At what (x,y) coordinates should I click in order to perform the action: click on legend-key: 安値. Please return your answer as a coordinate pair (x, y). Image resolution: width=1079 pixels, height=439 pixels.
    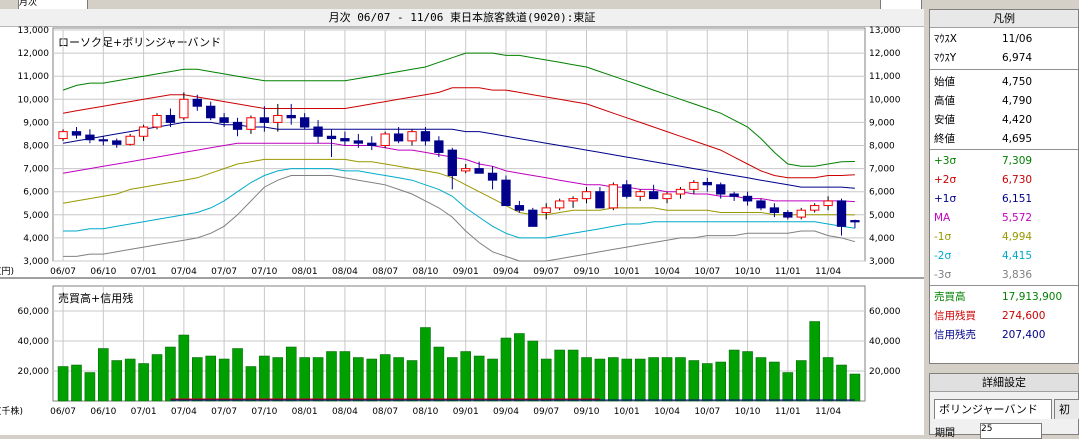
    Looking at the image, I should click on (944, 120).